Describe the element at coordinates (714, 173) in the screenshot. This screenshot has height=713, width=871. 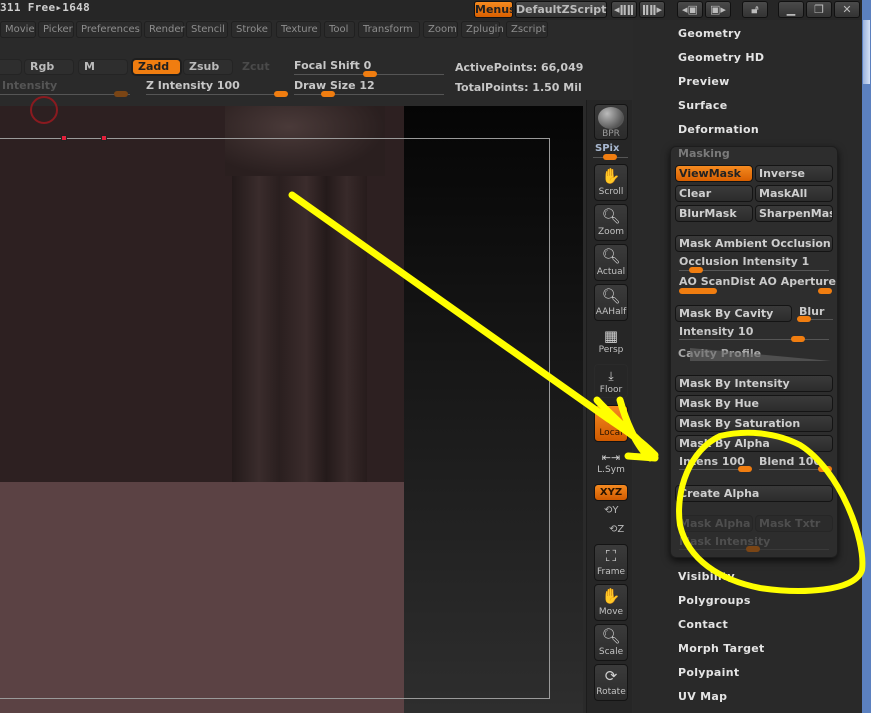
I see `viewmask-button: ViewMask` at that location.